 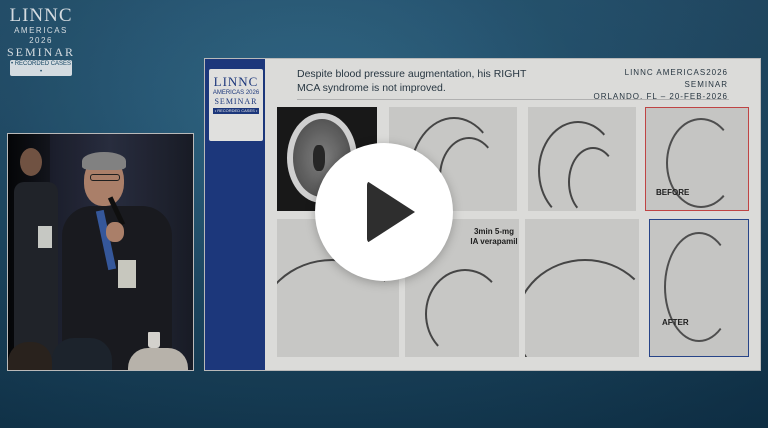 I want to click on play-icon, so click(x=391, y=212).